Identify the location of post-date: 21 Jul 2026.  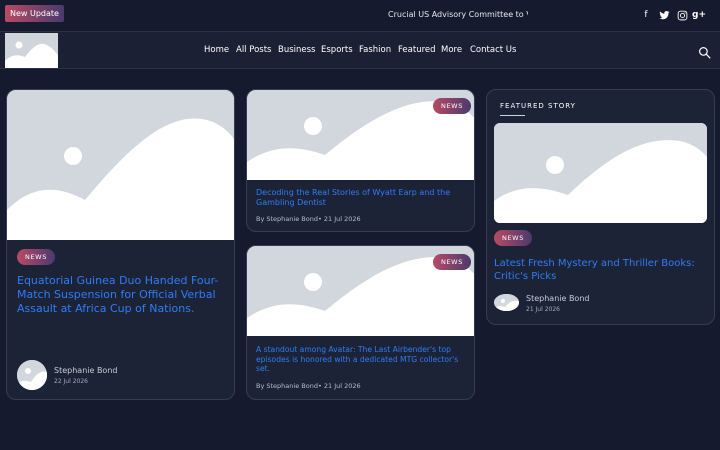
(543, 309).